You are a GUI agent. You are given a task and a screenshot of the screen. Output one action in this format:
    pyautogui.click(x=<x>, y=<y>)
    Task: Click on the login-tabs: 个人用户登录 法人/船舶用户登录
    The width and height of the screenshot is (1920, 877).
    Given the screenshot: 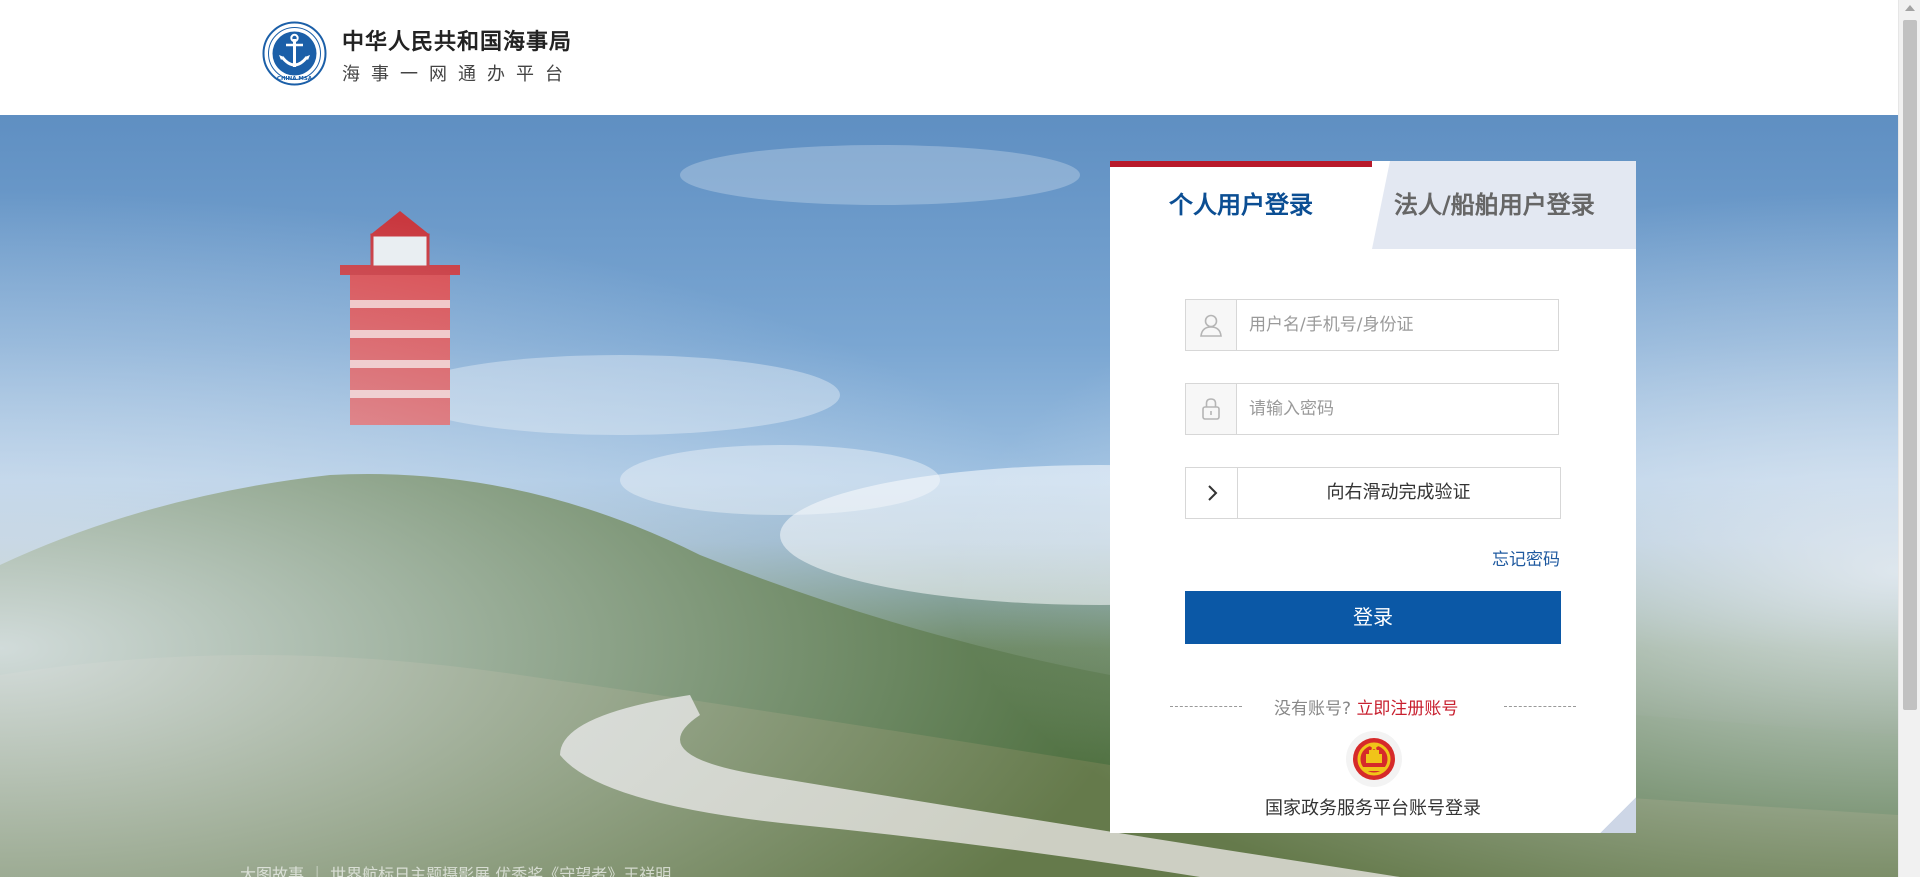 What is the action you would take?
    pyautogui.click(x=1373, y=205)
    